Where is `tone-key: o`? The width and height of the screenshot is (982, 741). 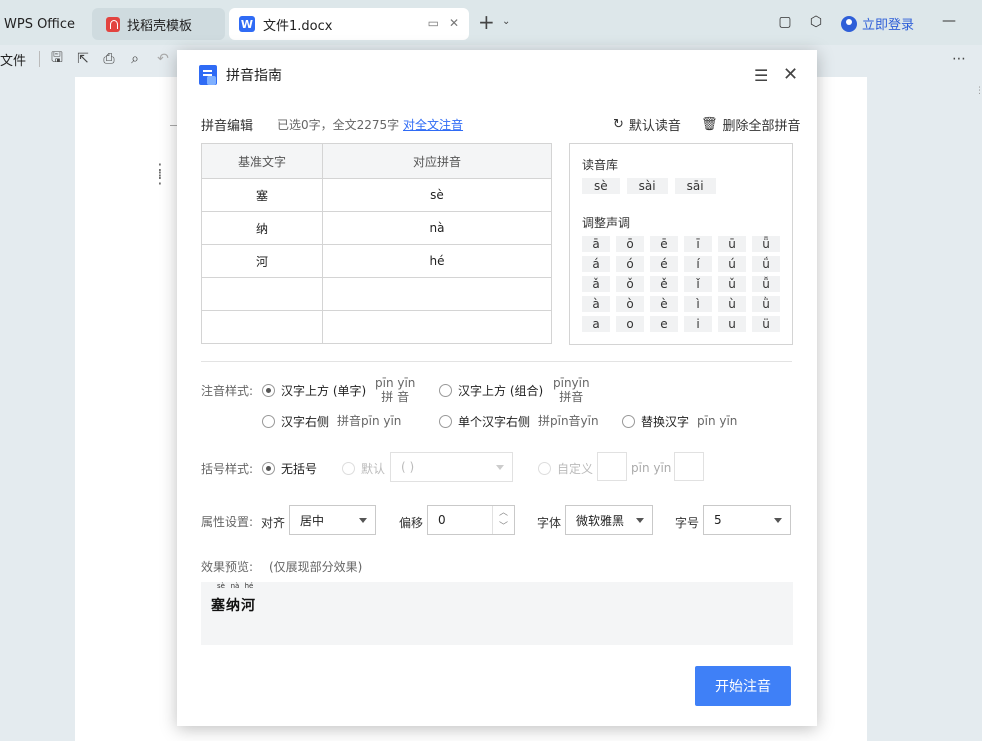 tone-key: o is located at coordinates (630, 324).